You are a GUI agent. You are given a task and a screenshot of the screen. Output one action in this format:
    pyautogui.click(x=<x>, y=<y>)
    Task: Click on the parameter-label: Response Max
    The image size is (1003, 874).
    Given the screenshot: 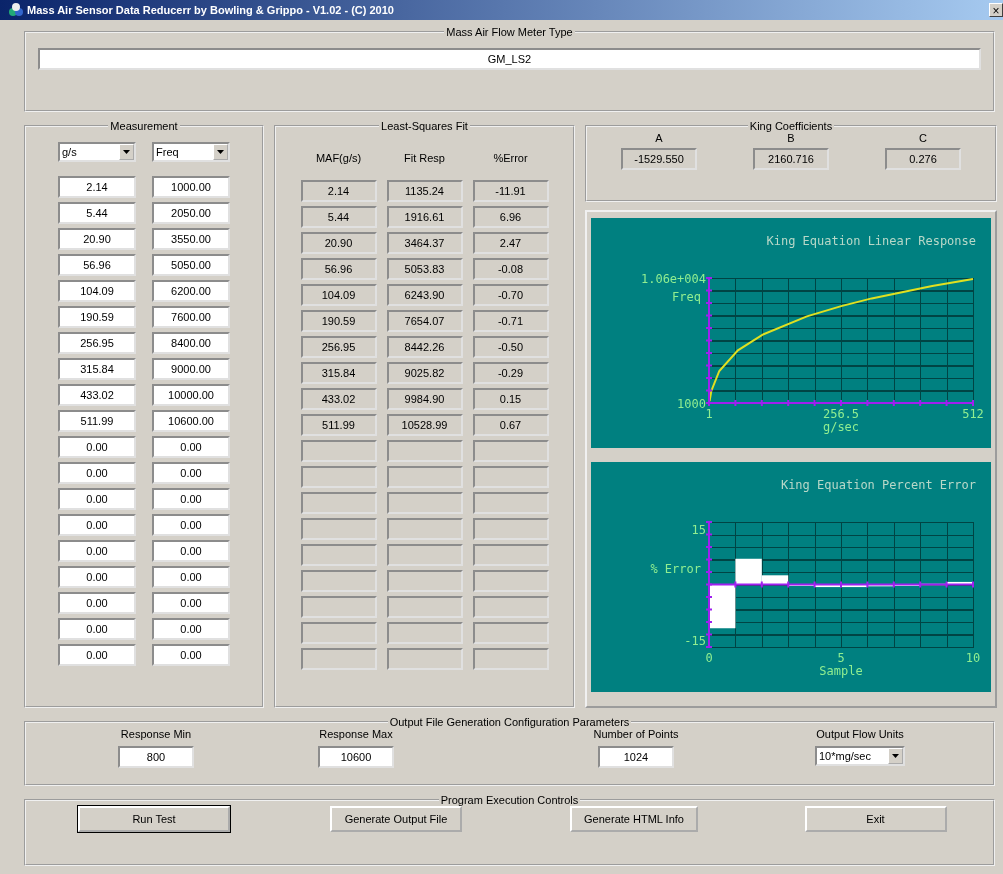 What is the action you would take?
    pyautogui.click(x=356, y=734)
    